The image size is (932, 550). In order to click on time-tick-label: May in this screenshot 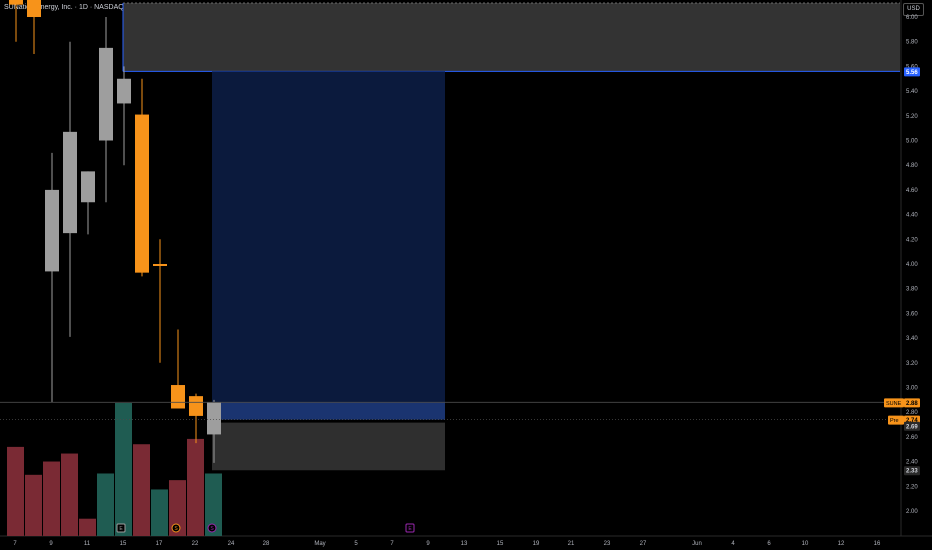, I will do `click(319, 544)`.